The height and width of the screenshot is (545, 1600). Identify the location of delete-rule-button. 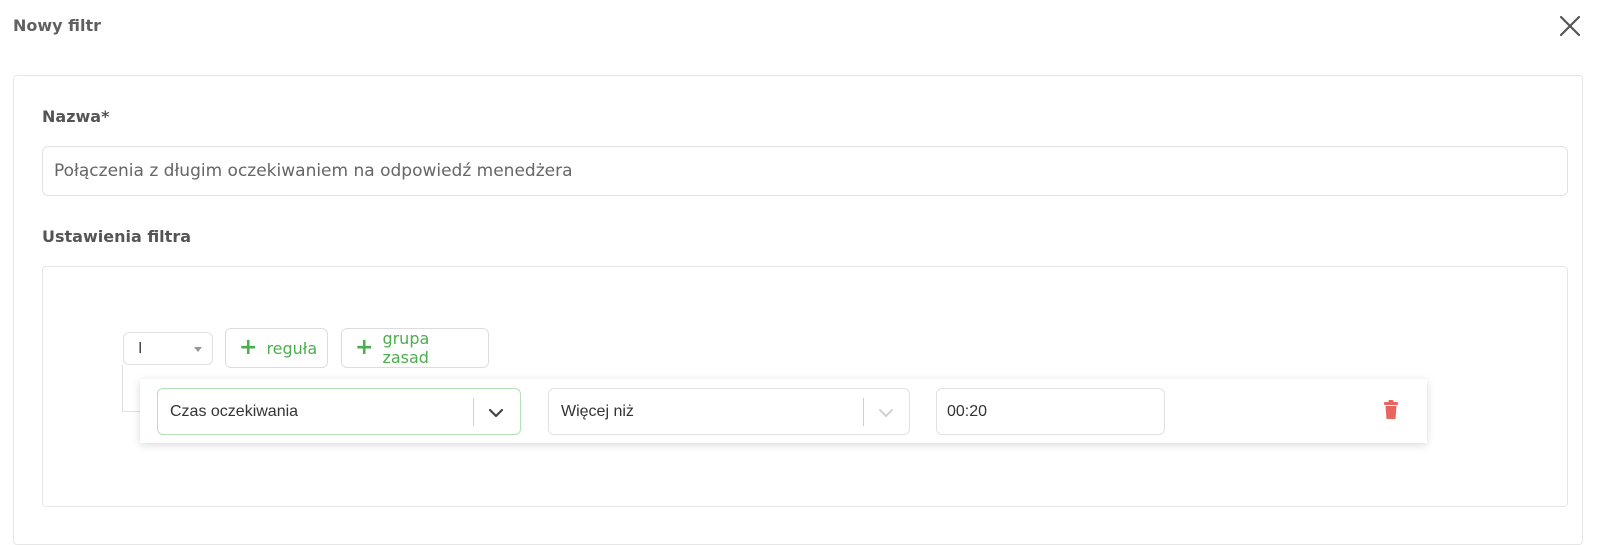
(1391, 410).